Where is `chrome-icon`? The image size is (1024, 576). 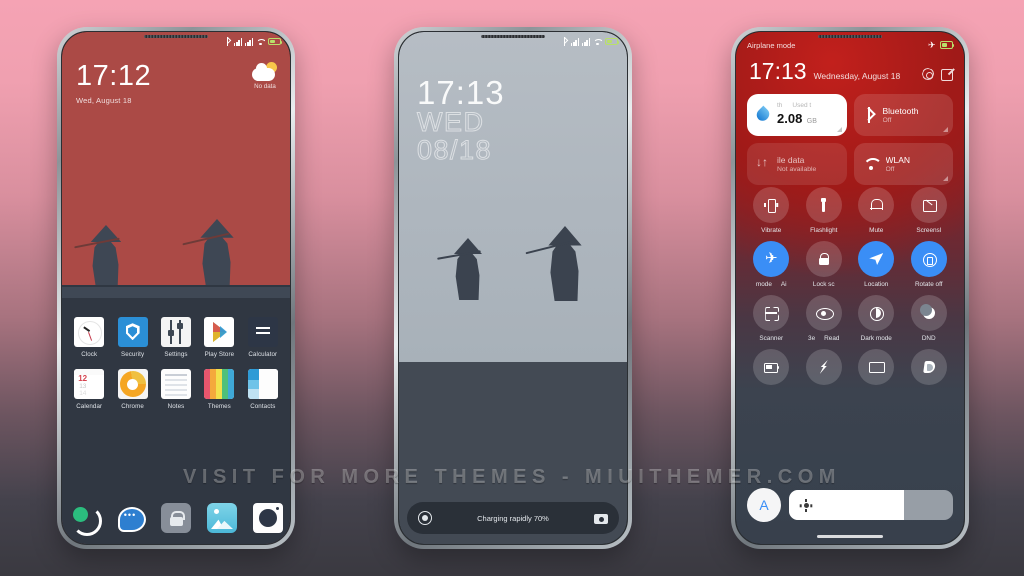 chrome-icon is located at coordinates (132, 384).